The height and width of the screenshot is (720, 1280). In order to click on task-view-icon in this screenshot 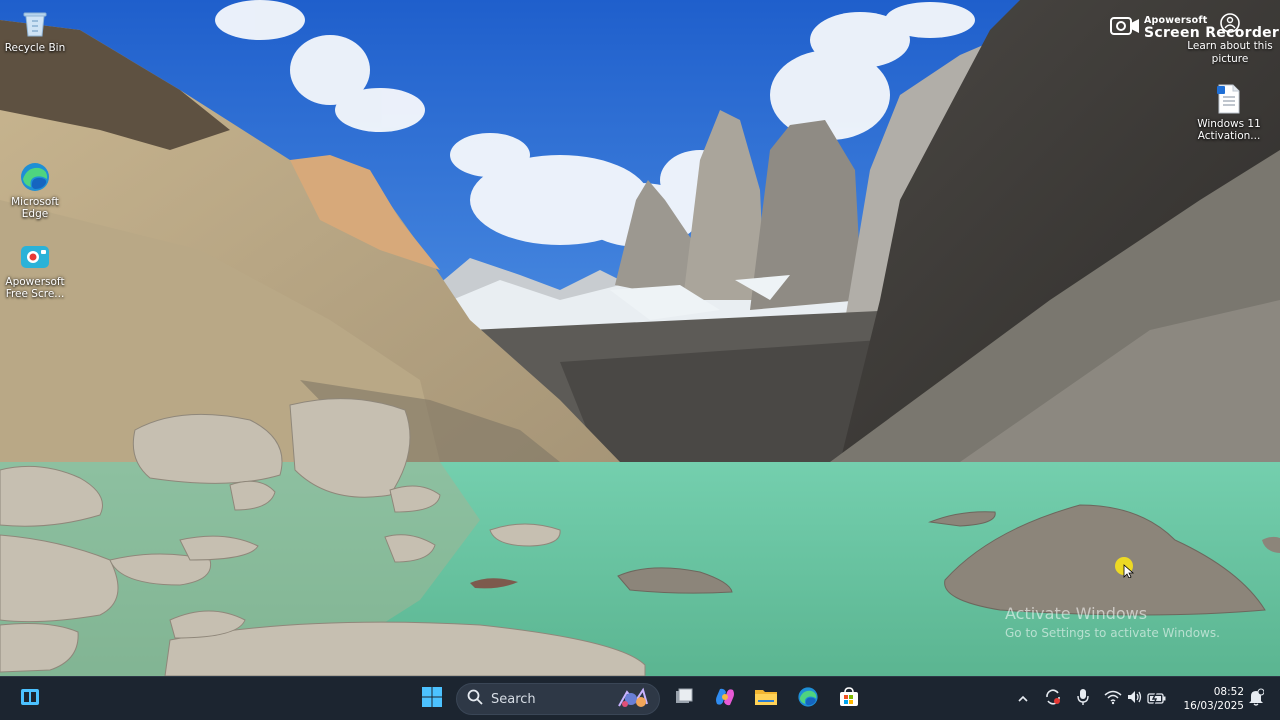, I will do `click(30, 699)`.